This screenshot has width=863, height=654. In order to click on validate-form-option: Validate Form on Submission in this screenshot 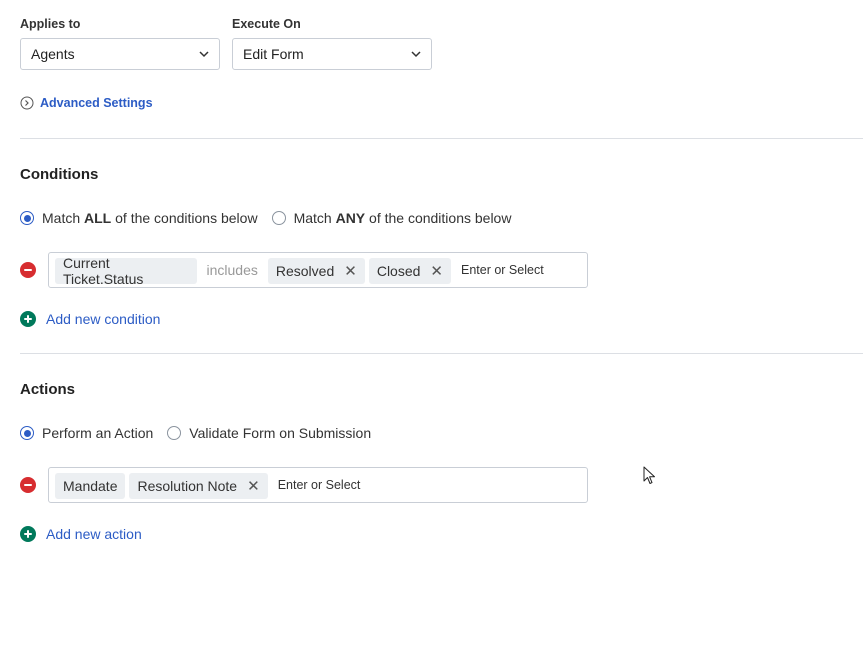, I will do `click(269, 433)`.